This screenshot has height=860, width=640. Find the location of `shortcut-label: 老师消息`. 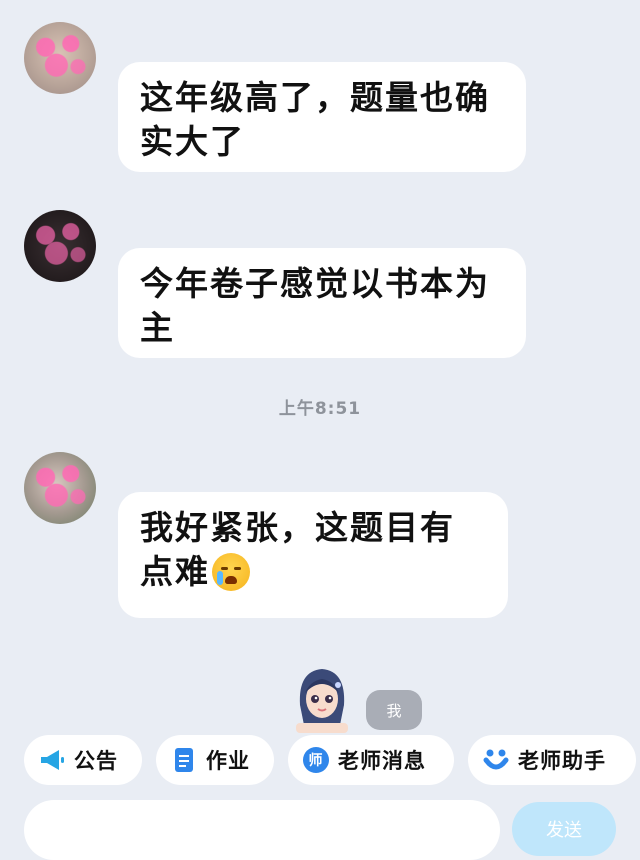

shortcut-label: 老师消息 is located at coordinates (382, 761).